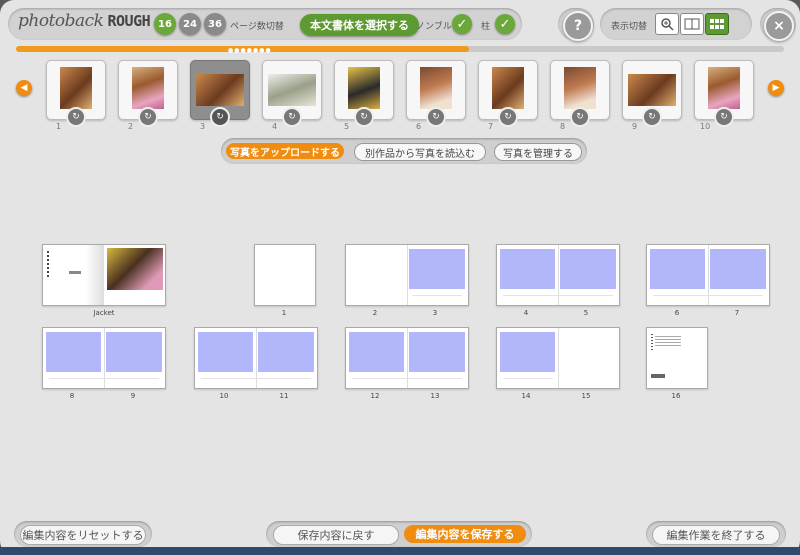  I want to click on spread-label: 10, so click(224, 396).